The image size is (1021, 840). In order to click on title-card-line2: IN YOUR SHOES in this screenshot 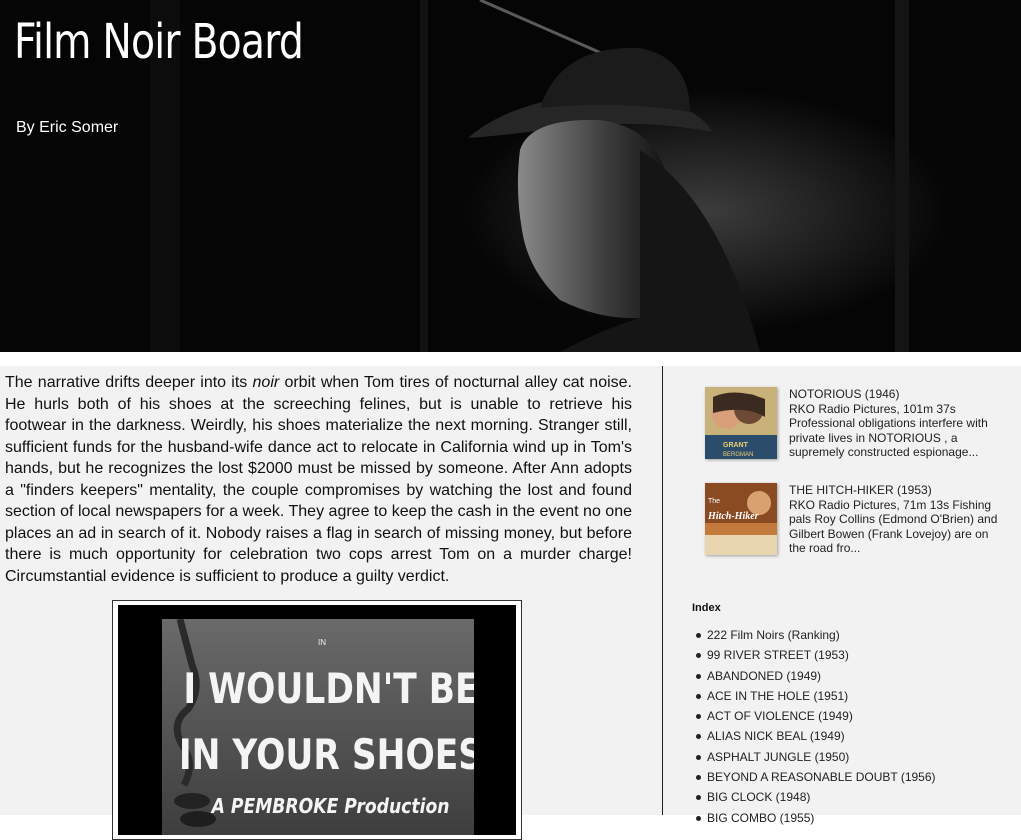, I will do `click(326, 755)`.